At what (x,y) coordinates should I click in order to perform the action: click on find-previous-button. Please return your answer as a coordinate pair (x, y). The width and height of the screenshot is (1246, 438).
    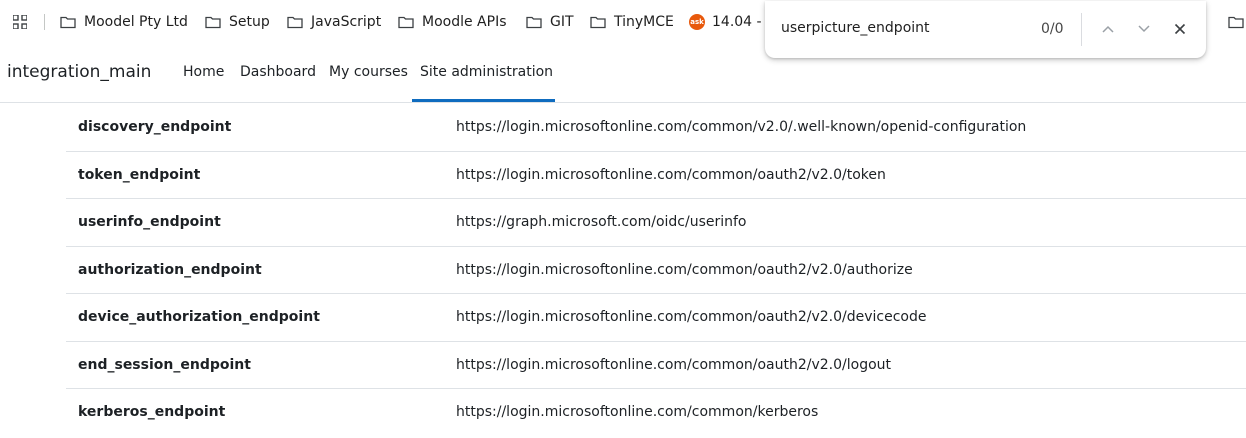
    Looking at the image, I should click on (1108, 29).